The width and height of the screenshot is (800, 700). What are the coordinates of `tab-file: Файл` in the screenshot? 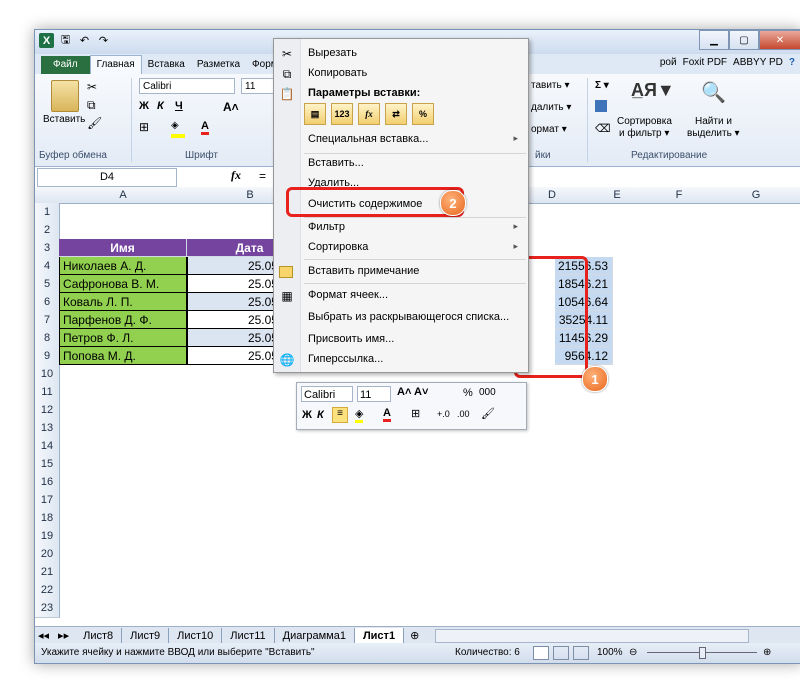 It's located at (65, 65).